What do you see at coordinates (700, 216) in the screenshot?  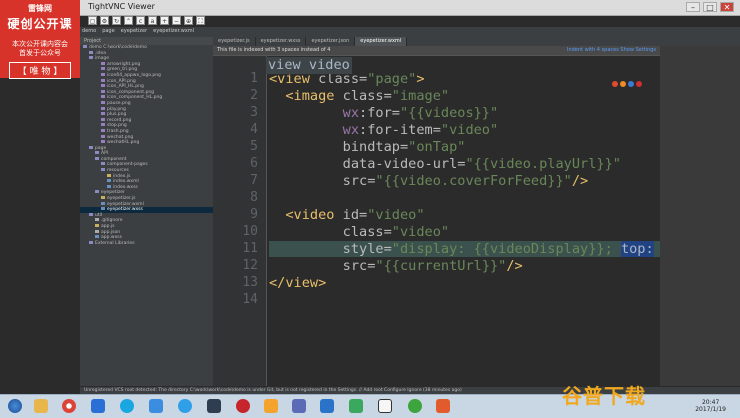 I see `right-panel` at bounding box center [700, 216].